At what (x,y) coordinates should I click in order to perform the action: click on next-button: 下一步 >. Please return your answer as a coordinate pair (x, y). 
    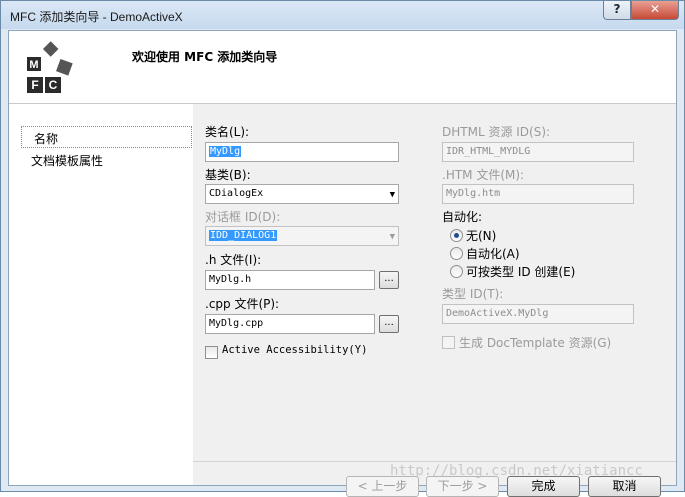
    Looking at the image, I should click on (462, 486).